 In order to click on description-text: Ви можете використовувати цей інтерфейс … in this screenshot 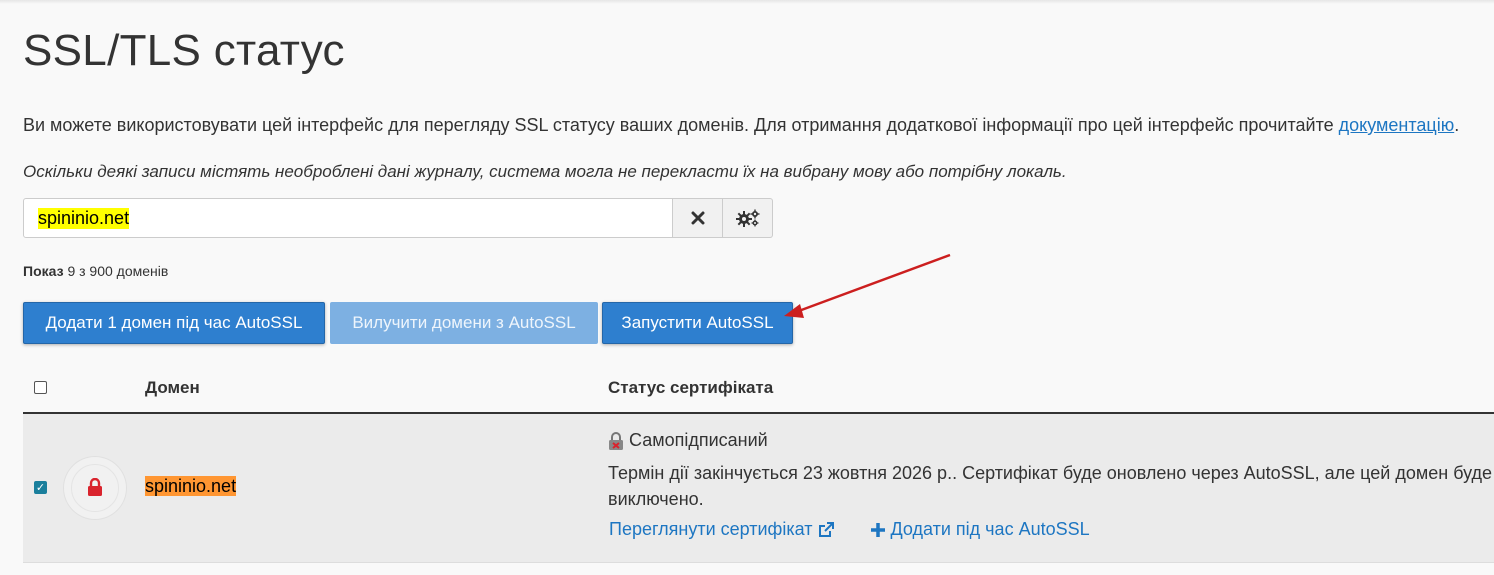, I will do `click(681, 125)`.